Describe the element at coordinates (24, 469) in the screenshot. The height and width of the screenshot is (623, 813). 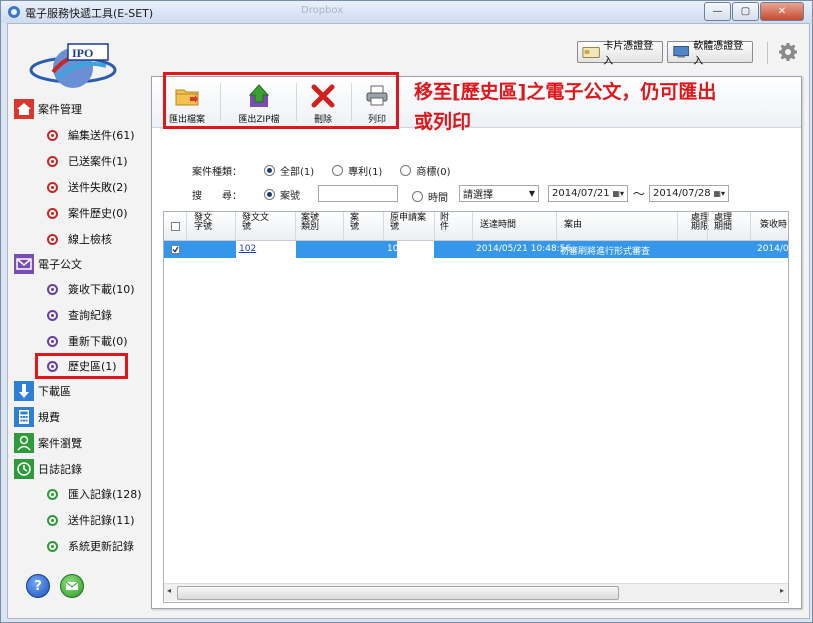
I see `clock-history-icon` at that location.